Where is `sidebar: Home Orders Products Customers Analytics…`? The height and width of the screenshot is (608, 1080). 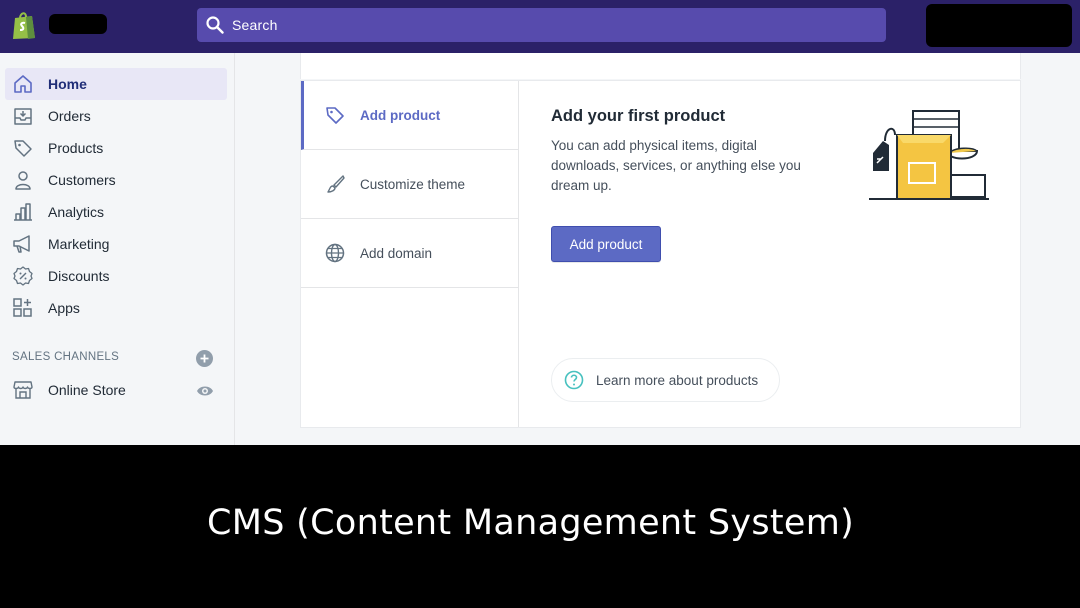 sidebar: Home Orders Products Customers Analytics… is located at coordinates (117, 249).